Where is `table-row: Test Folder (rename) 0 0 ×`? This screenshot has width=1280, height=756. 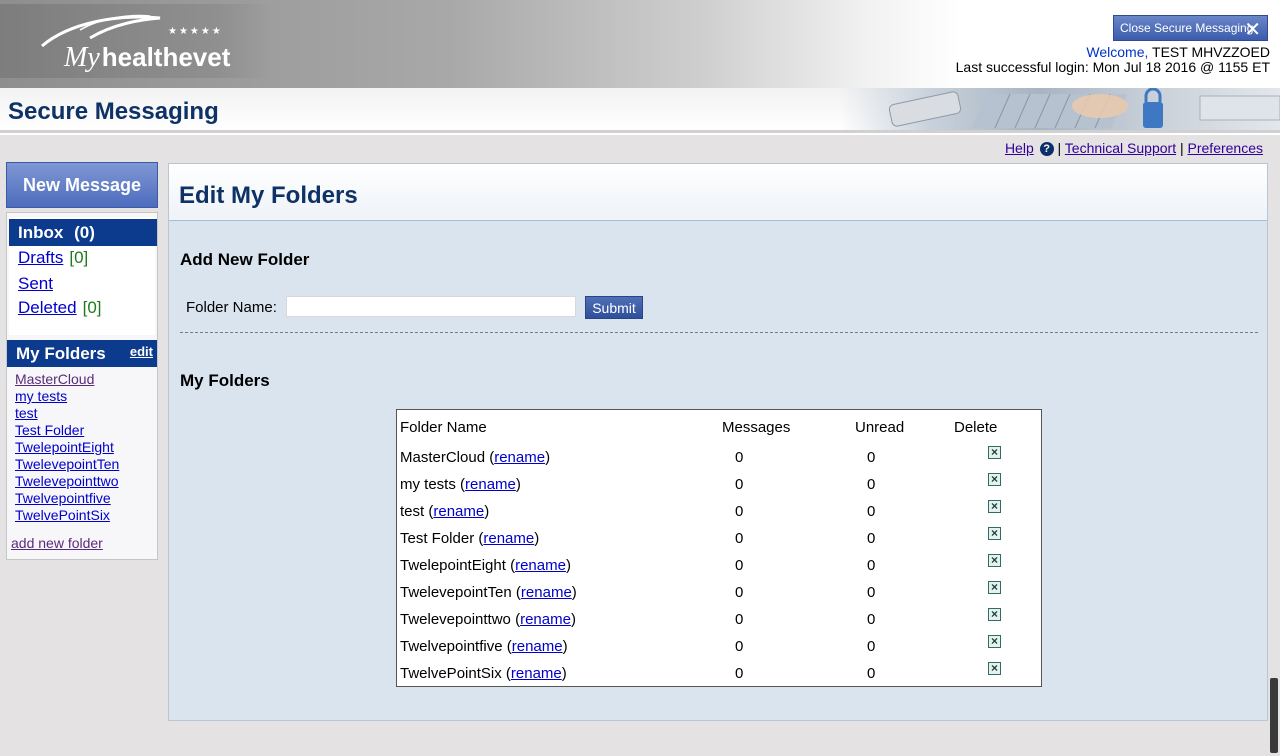 table-row: Test Folder (rename) 0 0 × is located at coordinates (719, 542).